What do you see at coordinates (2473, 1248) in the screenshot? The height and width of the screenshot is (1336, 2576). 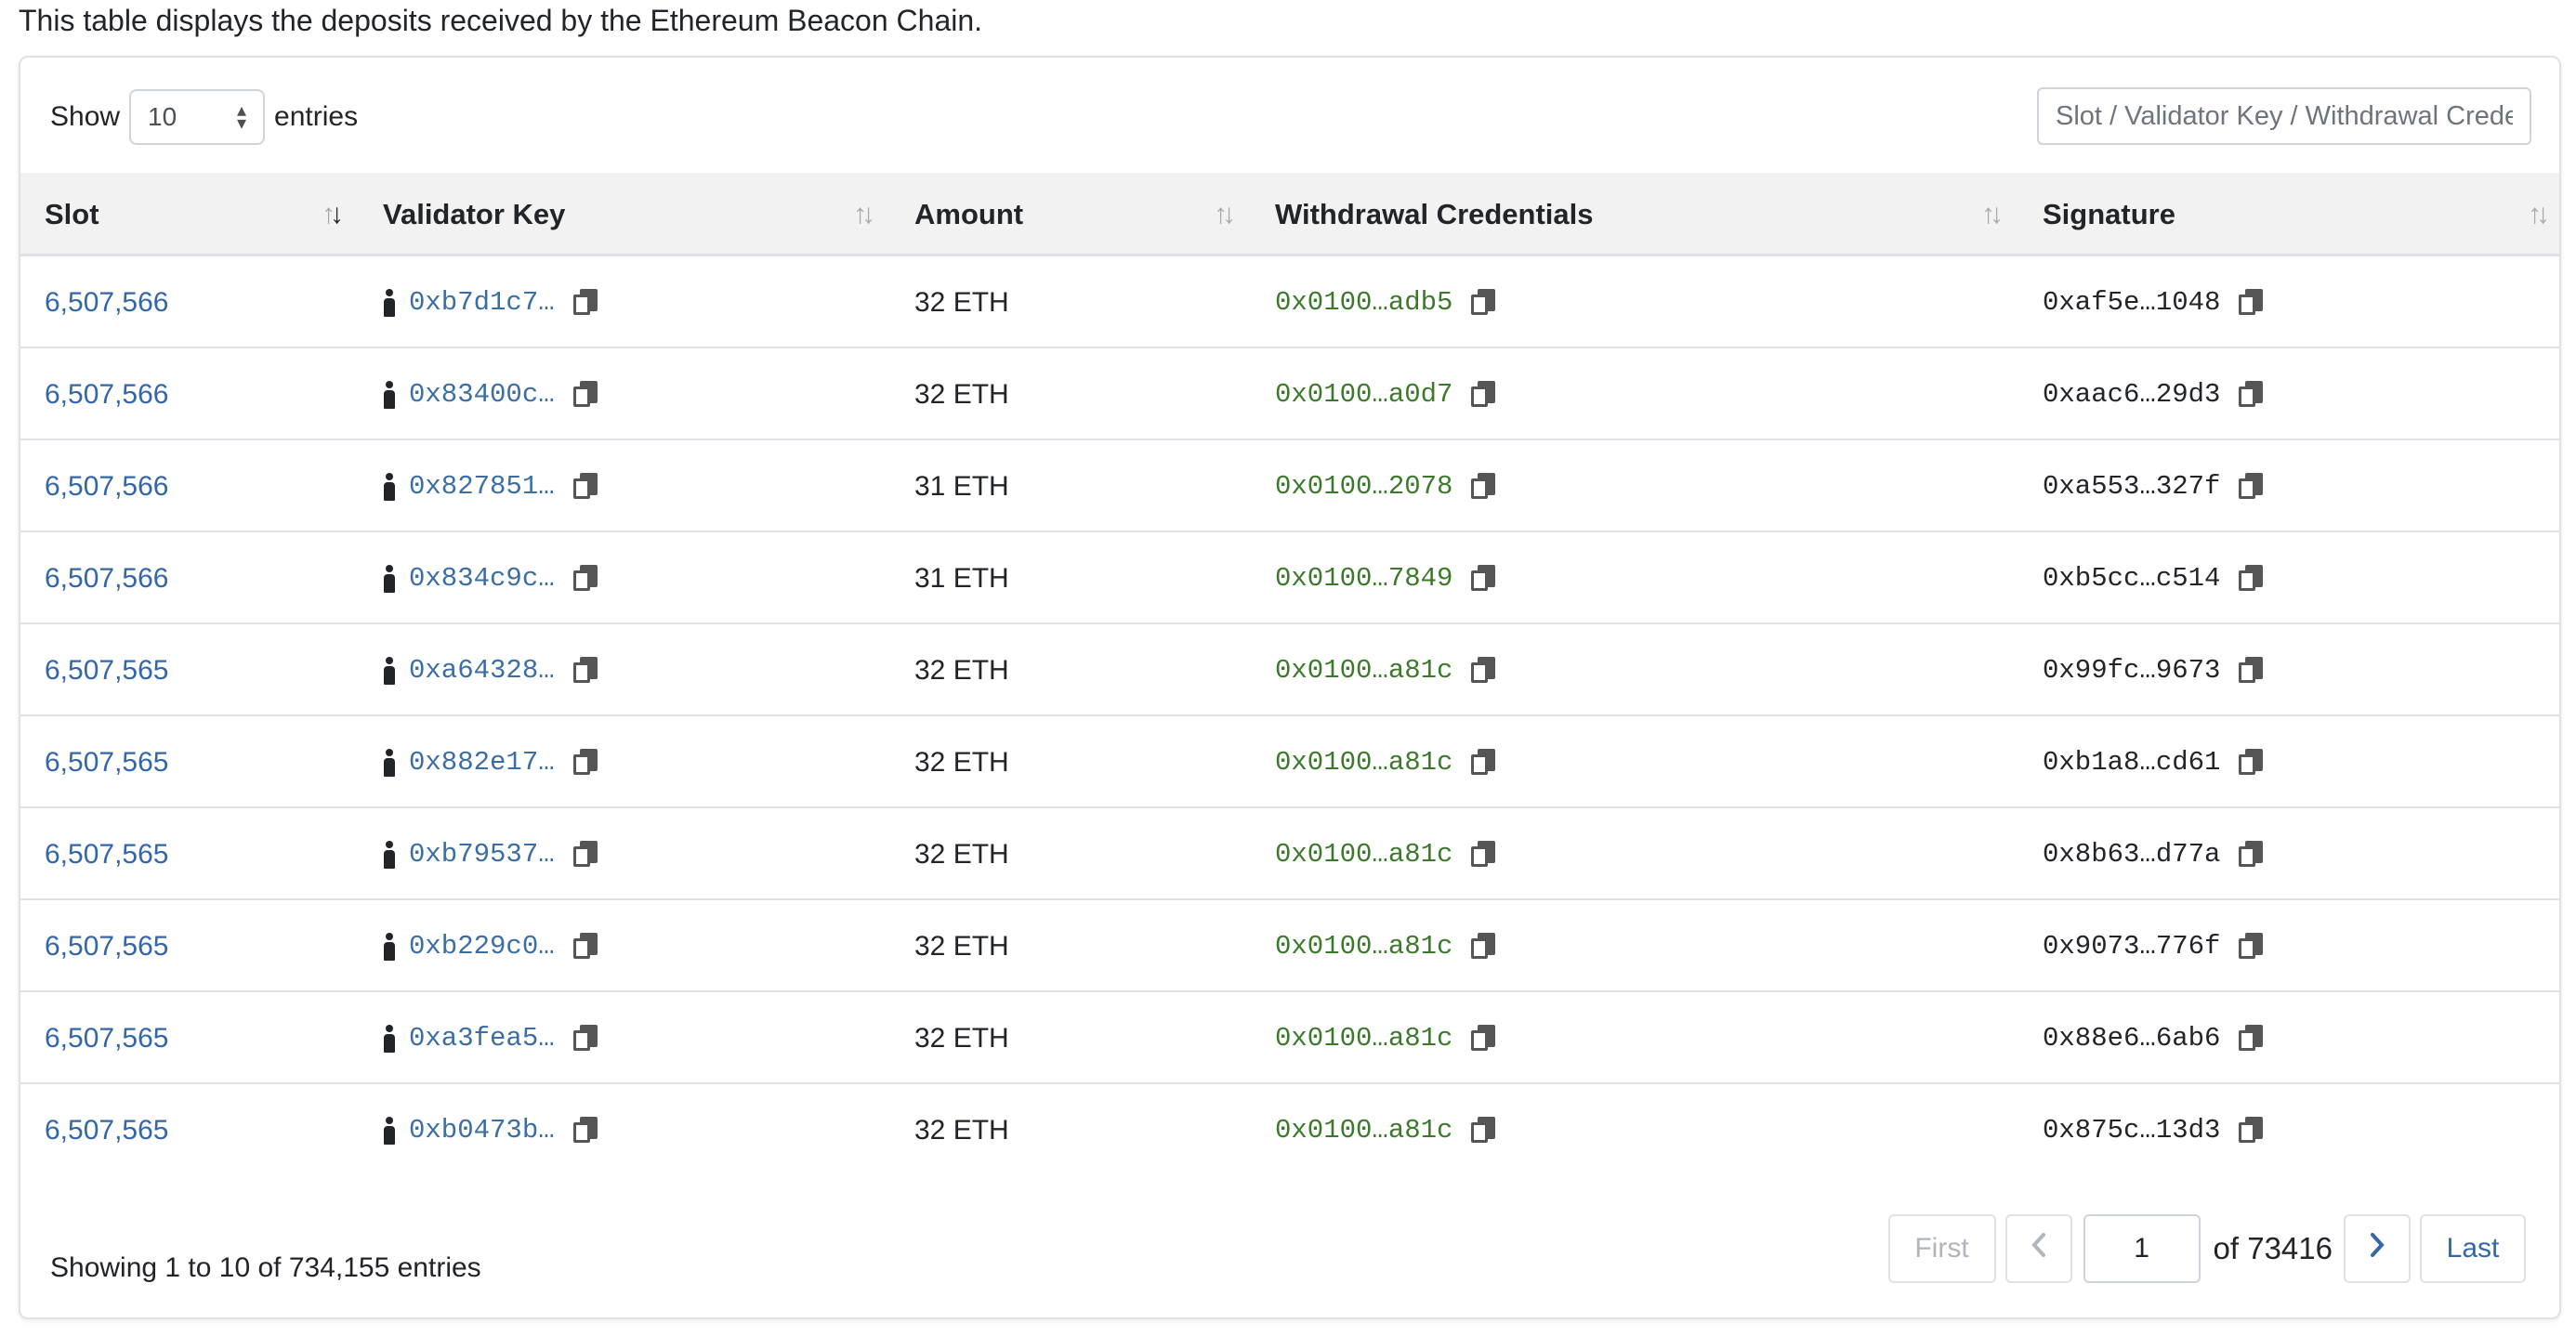 I see `last-page-button: Last` at bounding box center [2473, 1248].